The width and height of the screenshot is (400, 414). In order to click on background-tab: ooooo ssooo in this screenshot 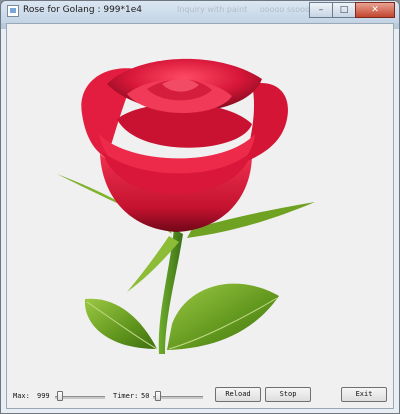, I will do `click(284, 9)`.